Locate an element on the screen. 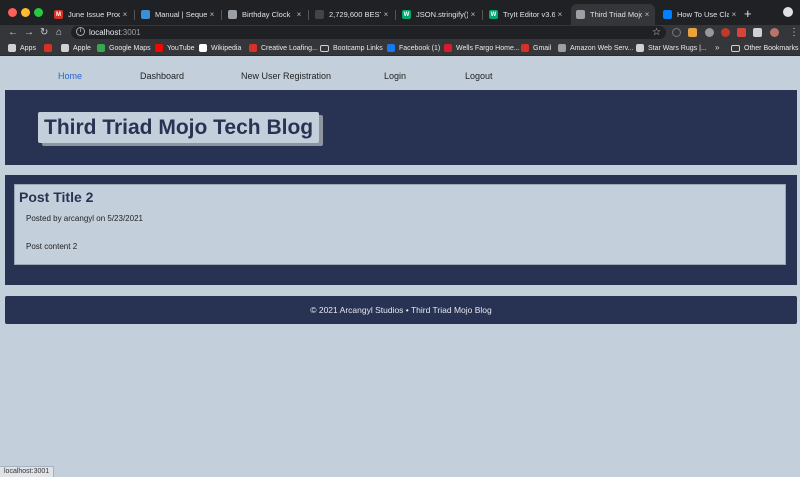  browser-tab: M June Issue Produc× is located at coordinates (91, 14).